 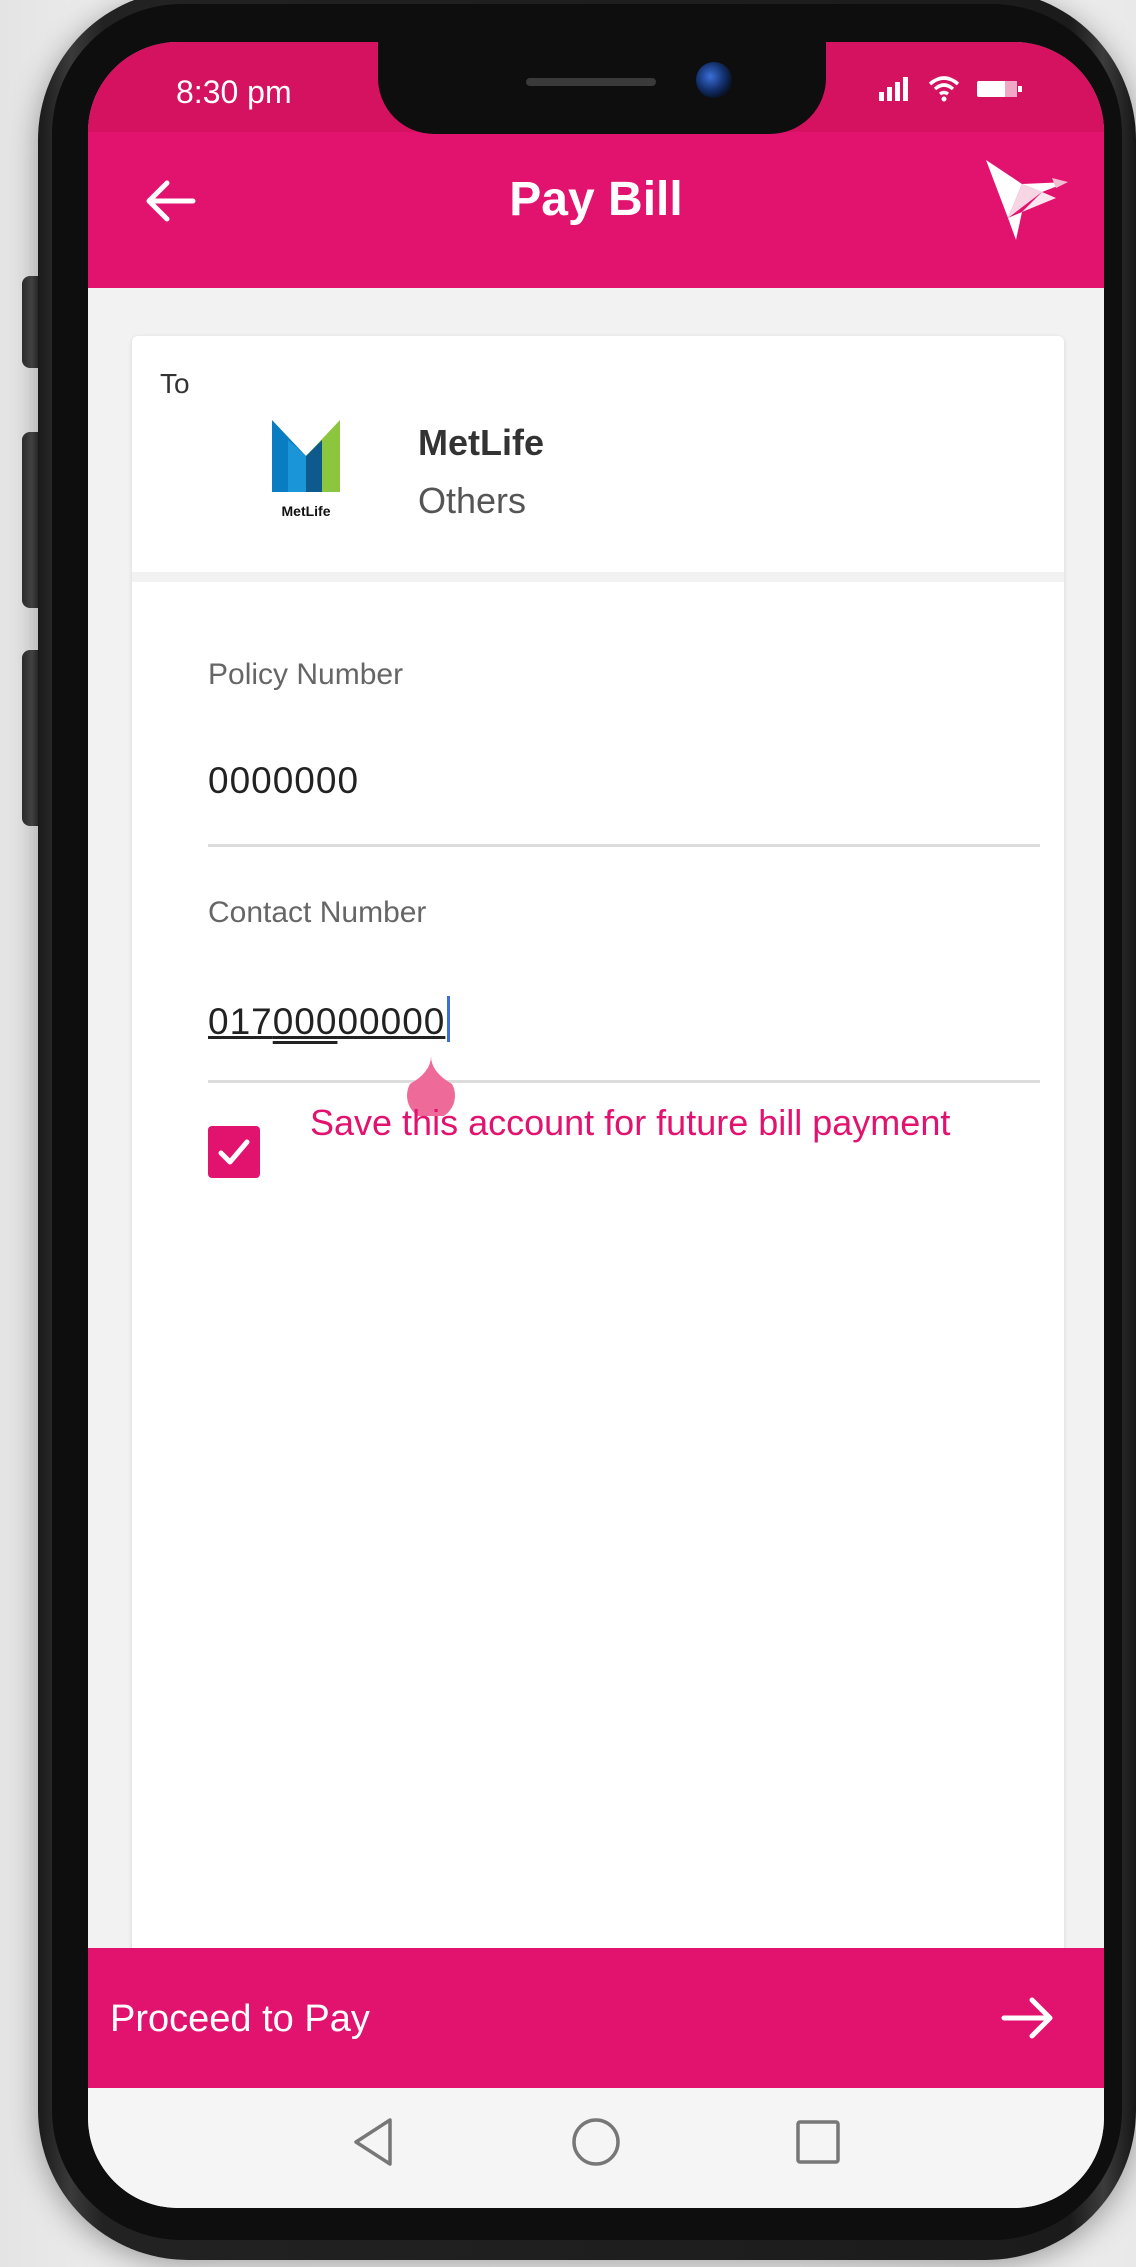 What do you see at coordinates (234, 92) in the screenshot?
I see `status-time: 8:30 pm` at bounding box center [234, 92].